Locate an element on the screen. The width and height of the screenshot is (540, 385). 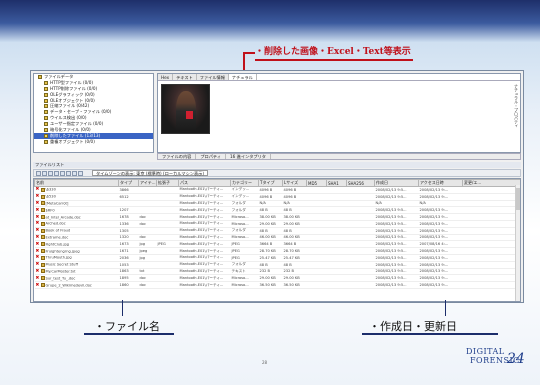
file-name-text: \$530 is located at coordinates (50, 196).